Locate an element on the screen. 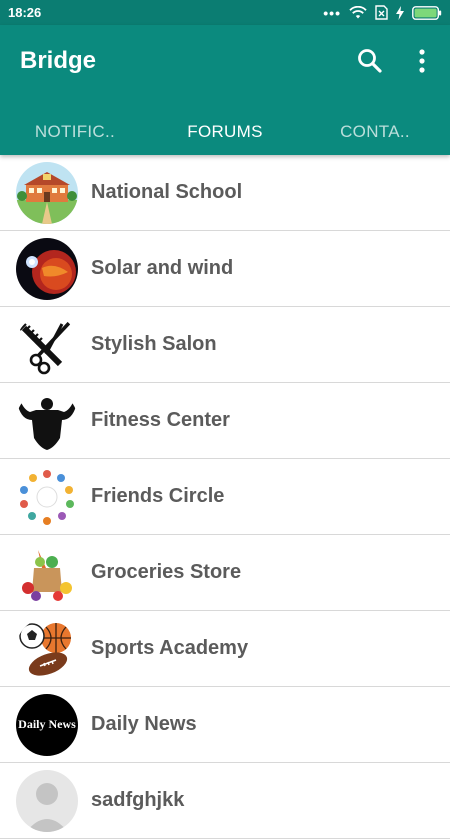  forum-name: Stylish Salon is located at coordinates (154, 344).